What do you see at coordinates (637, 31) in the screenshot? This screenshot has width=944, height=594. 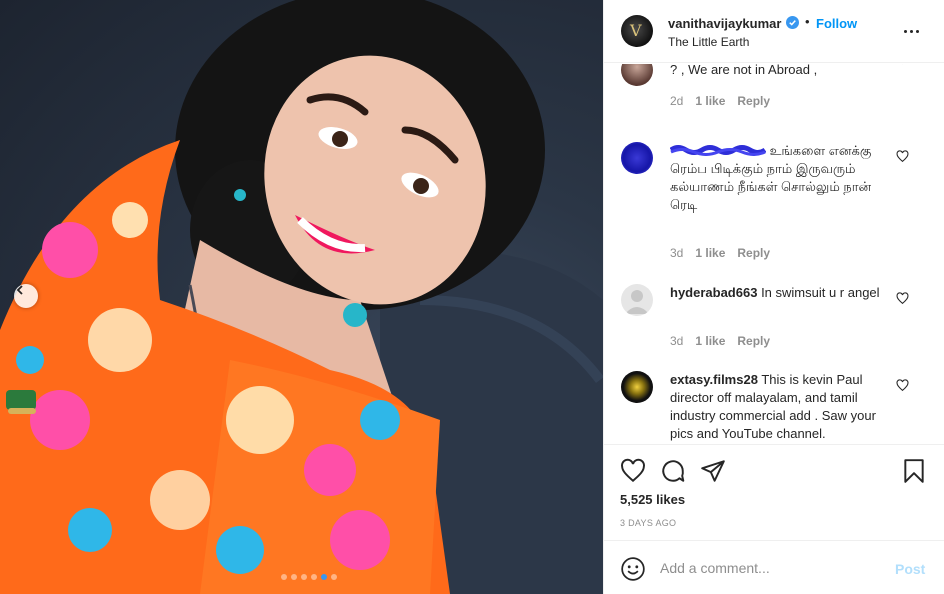 I see `author-avatar: V` at bounding box center [637, 31].